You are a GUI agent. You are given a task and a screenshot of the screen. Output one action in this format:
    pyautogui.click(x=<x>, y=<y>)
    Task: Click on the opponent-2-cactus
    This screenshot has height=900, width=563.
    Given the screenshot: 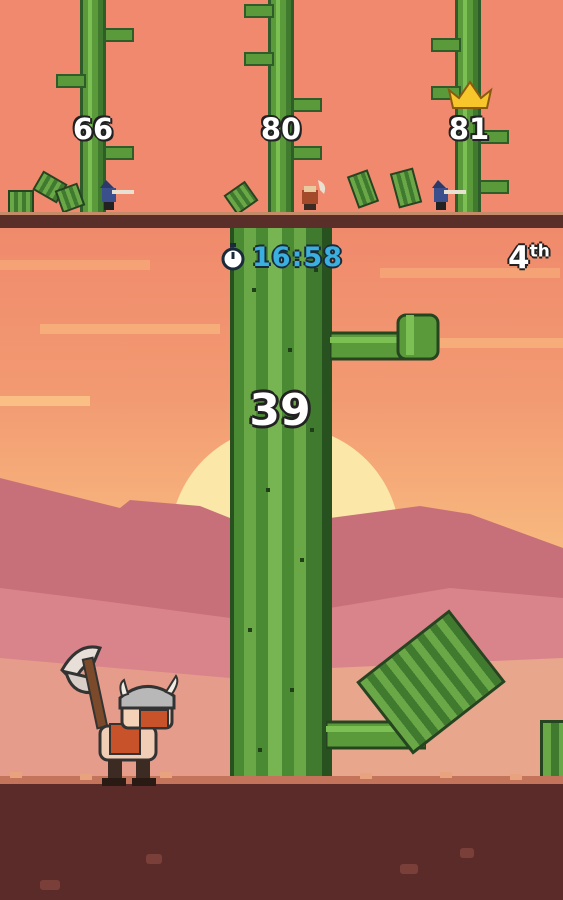 What is the action you would take?
    pyautogui.click(x=281, y=107)
    